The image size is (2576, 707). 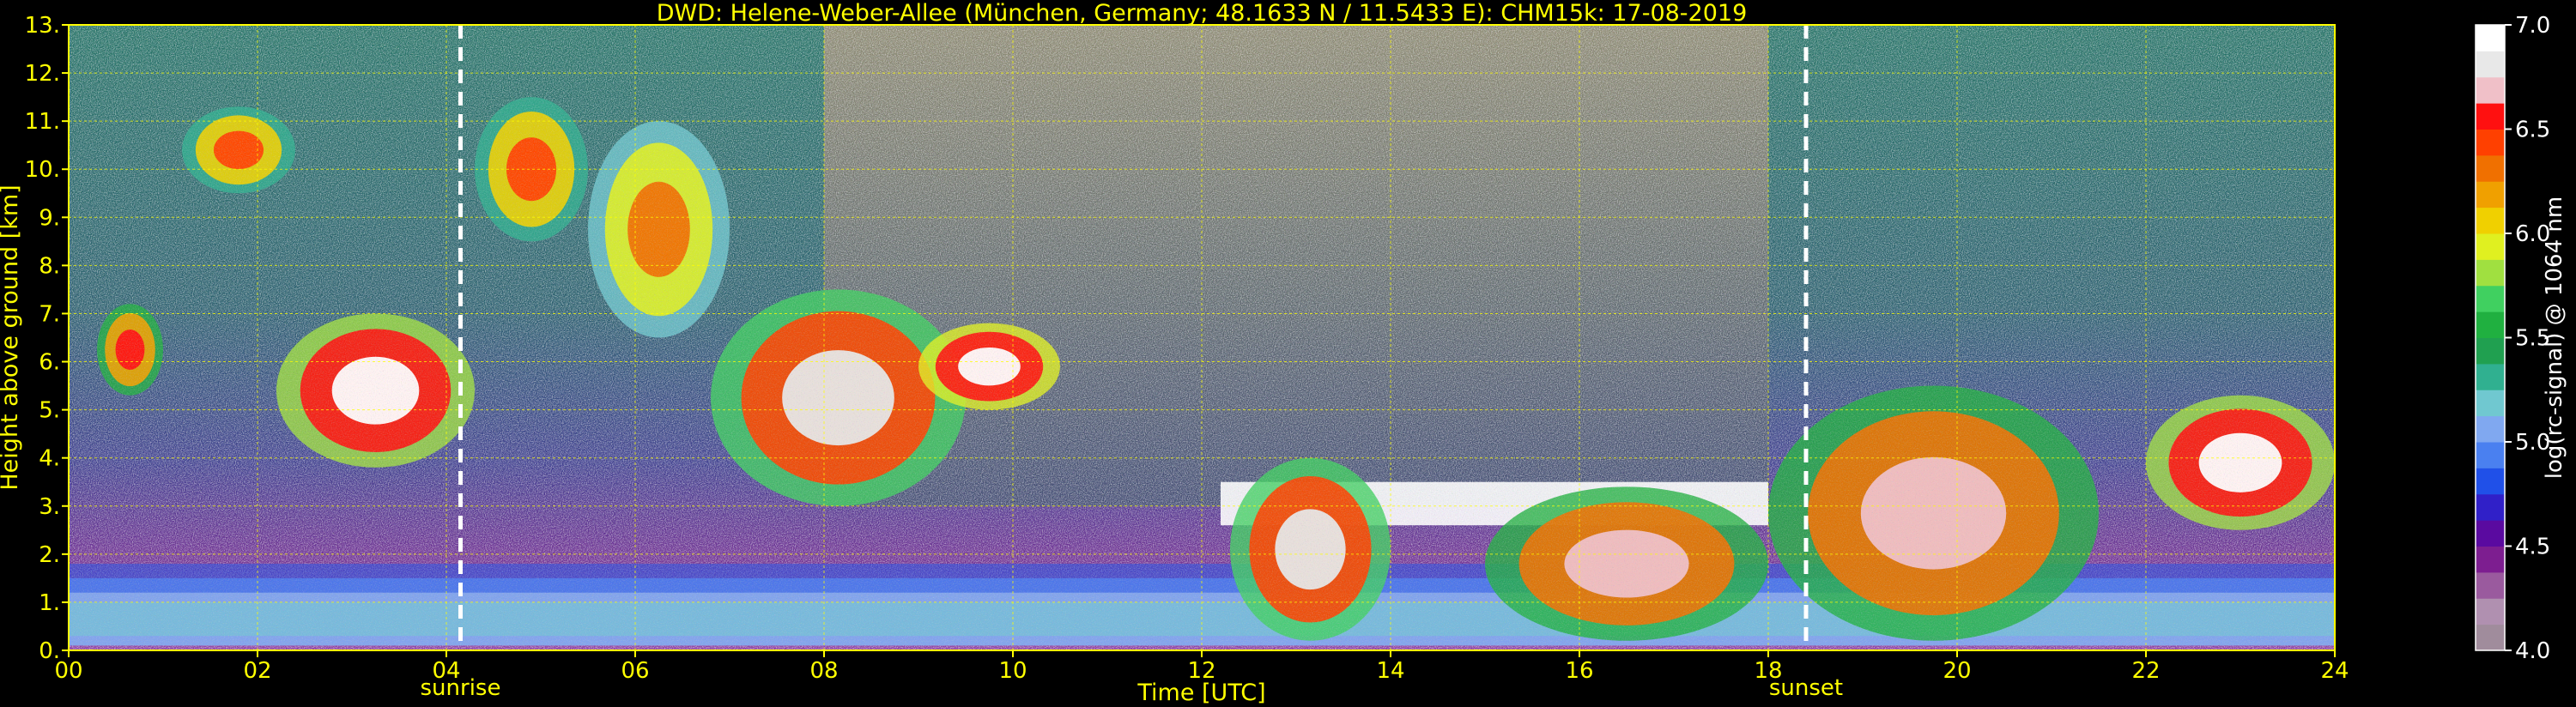 I want to click on colorbar: 4.04.55.05.56.06.57.0, so click(x=2512, y=338).